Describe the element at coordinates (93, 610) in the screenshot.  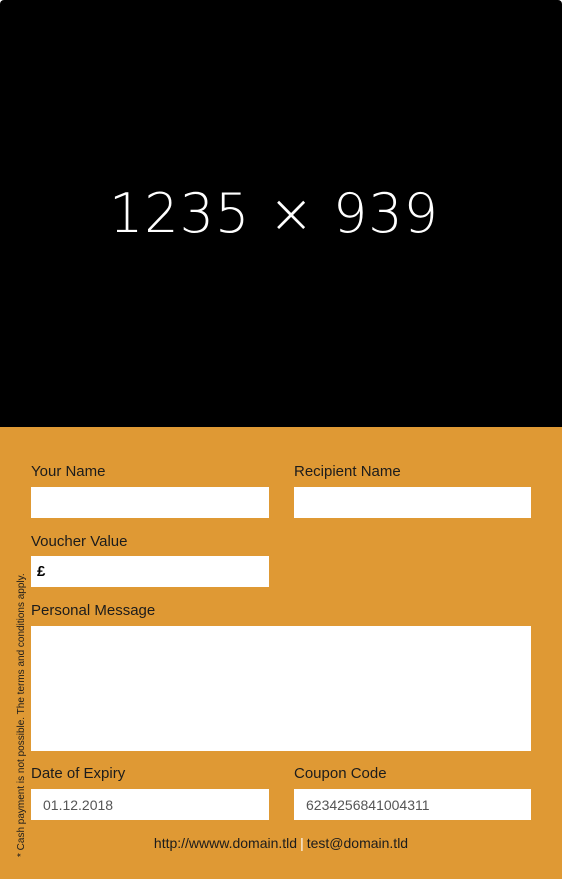
I see `personal-message-label: Personal Message` at that location.